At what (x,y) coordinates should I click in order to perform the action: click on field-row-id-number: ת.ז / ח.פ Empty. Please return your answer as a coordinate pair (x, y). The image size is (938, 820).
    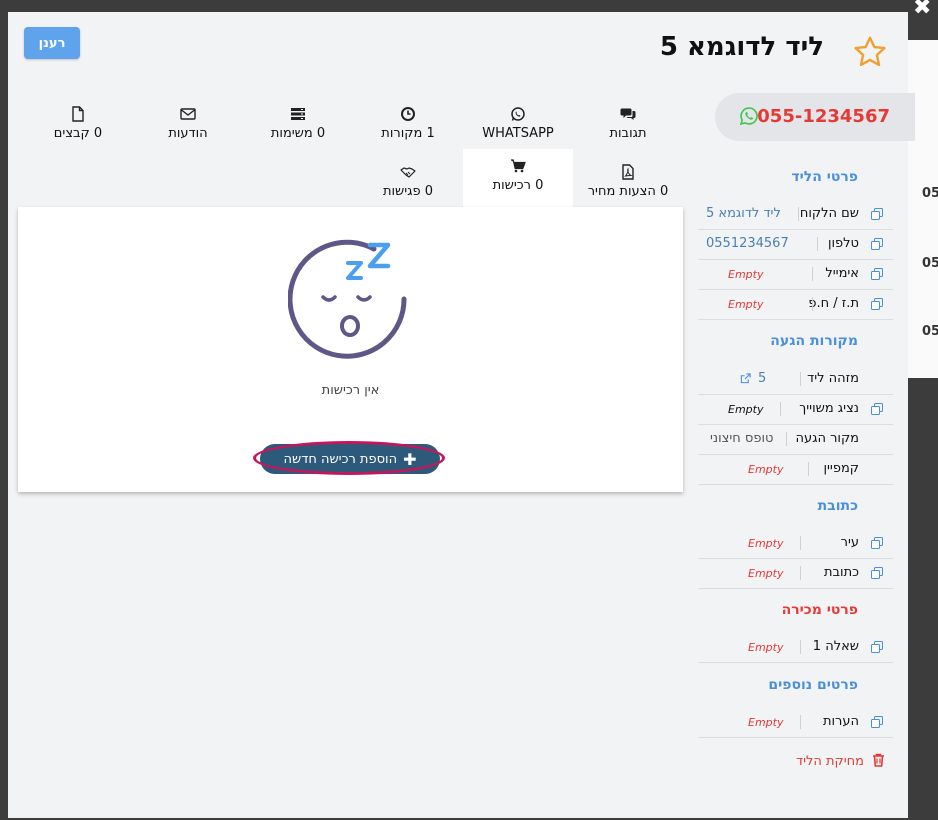
    Looking at the image, I should click on (795, 304).